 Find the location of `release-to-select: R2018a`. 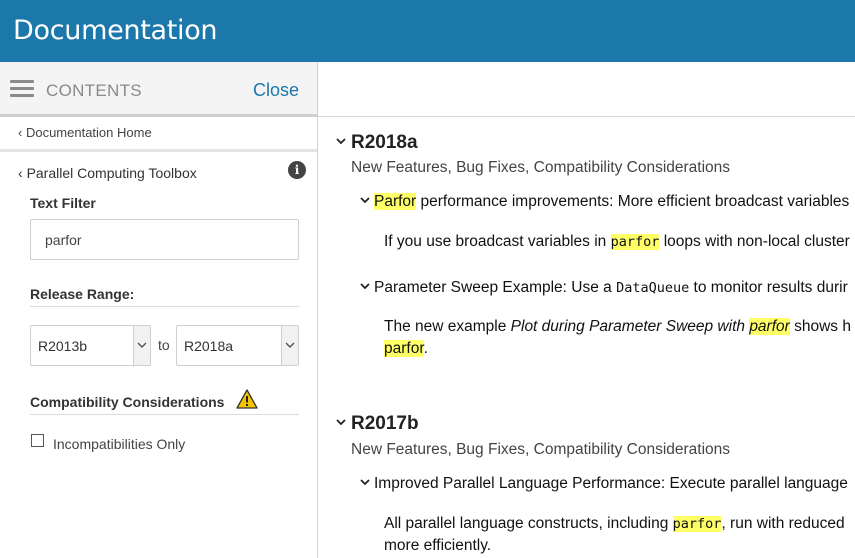

release-to-select: R2018a is located at coordinates (237, 345).